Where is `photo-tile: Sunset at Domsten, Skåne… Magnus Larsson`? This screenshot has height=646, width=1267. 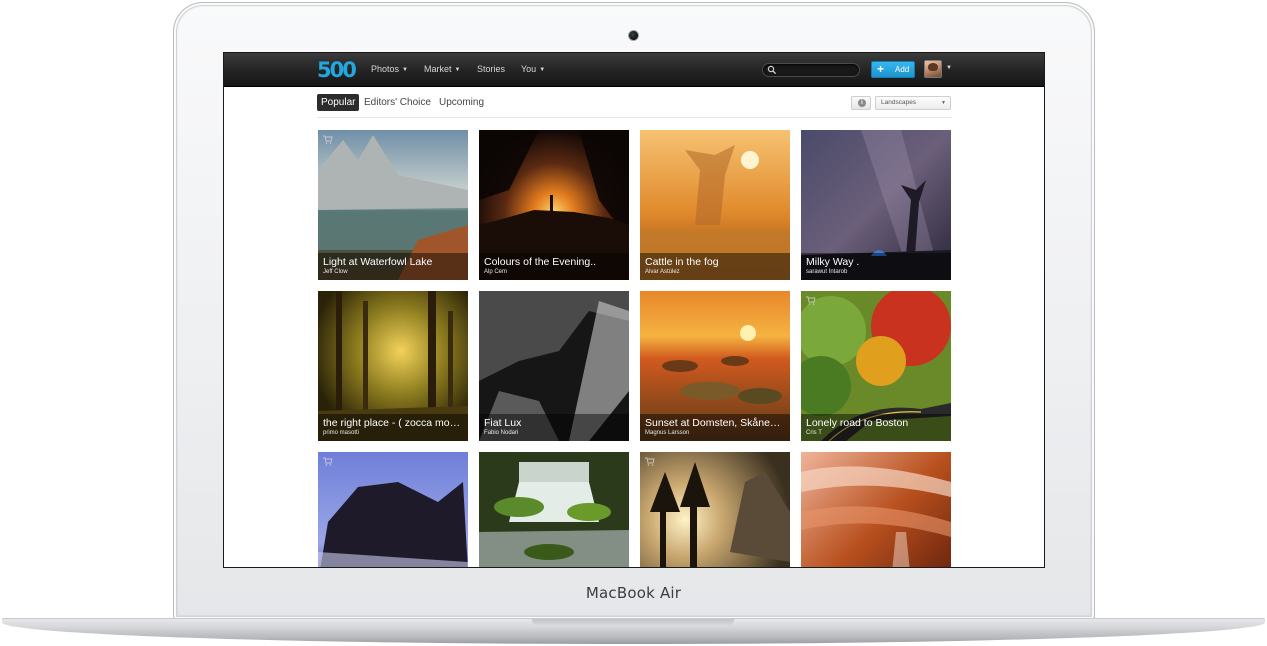 photo-tile: Sunset at Domsten, Skåne… Magnus Larsson is located at coordinates (715, 366).